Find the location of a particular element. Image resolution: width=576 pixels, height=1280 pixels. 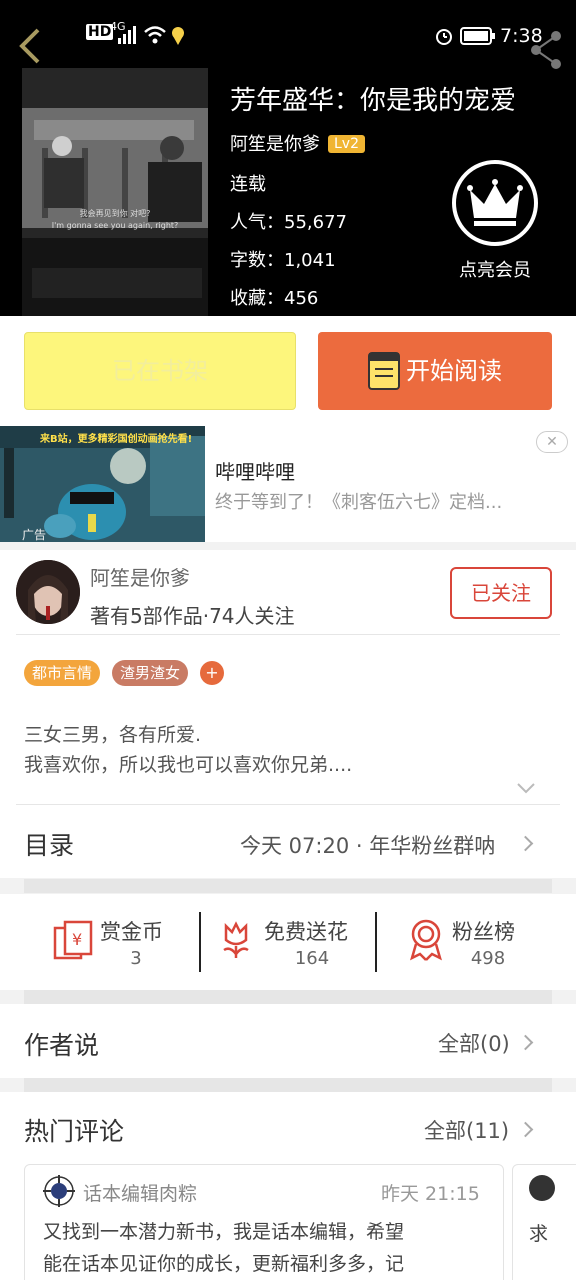

add-tag-button: + is located at coordinates (212, 673).